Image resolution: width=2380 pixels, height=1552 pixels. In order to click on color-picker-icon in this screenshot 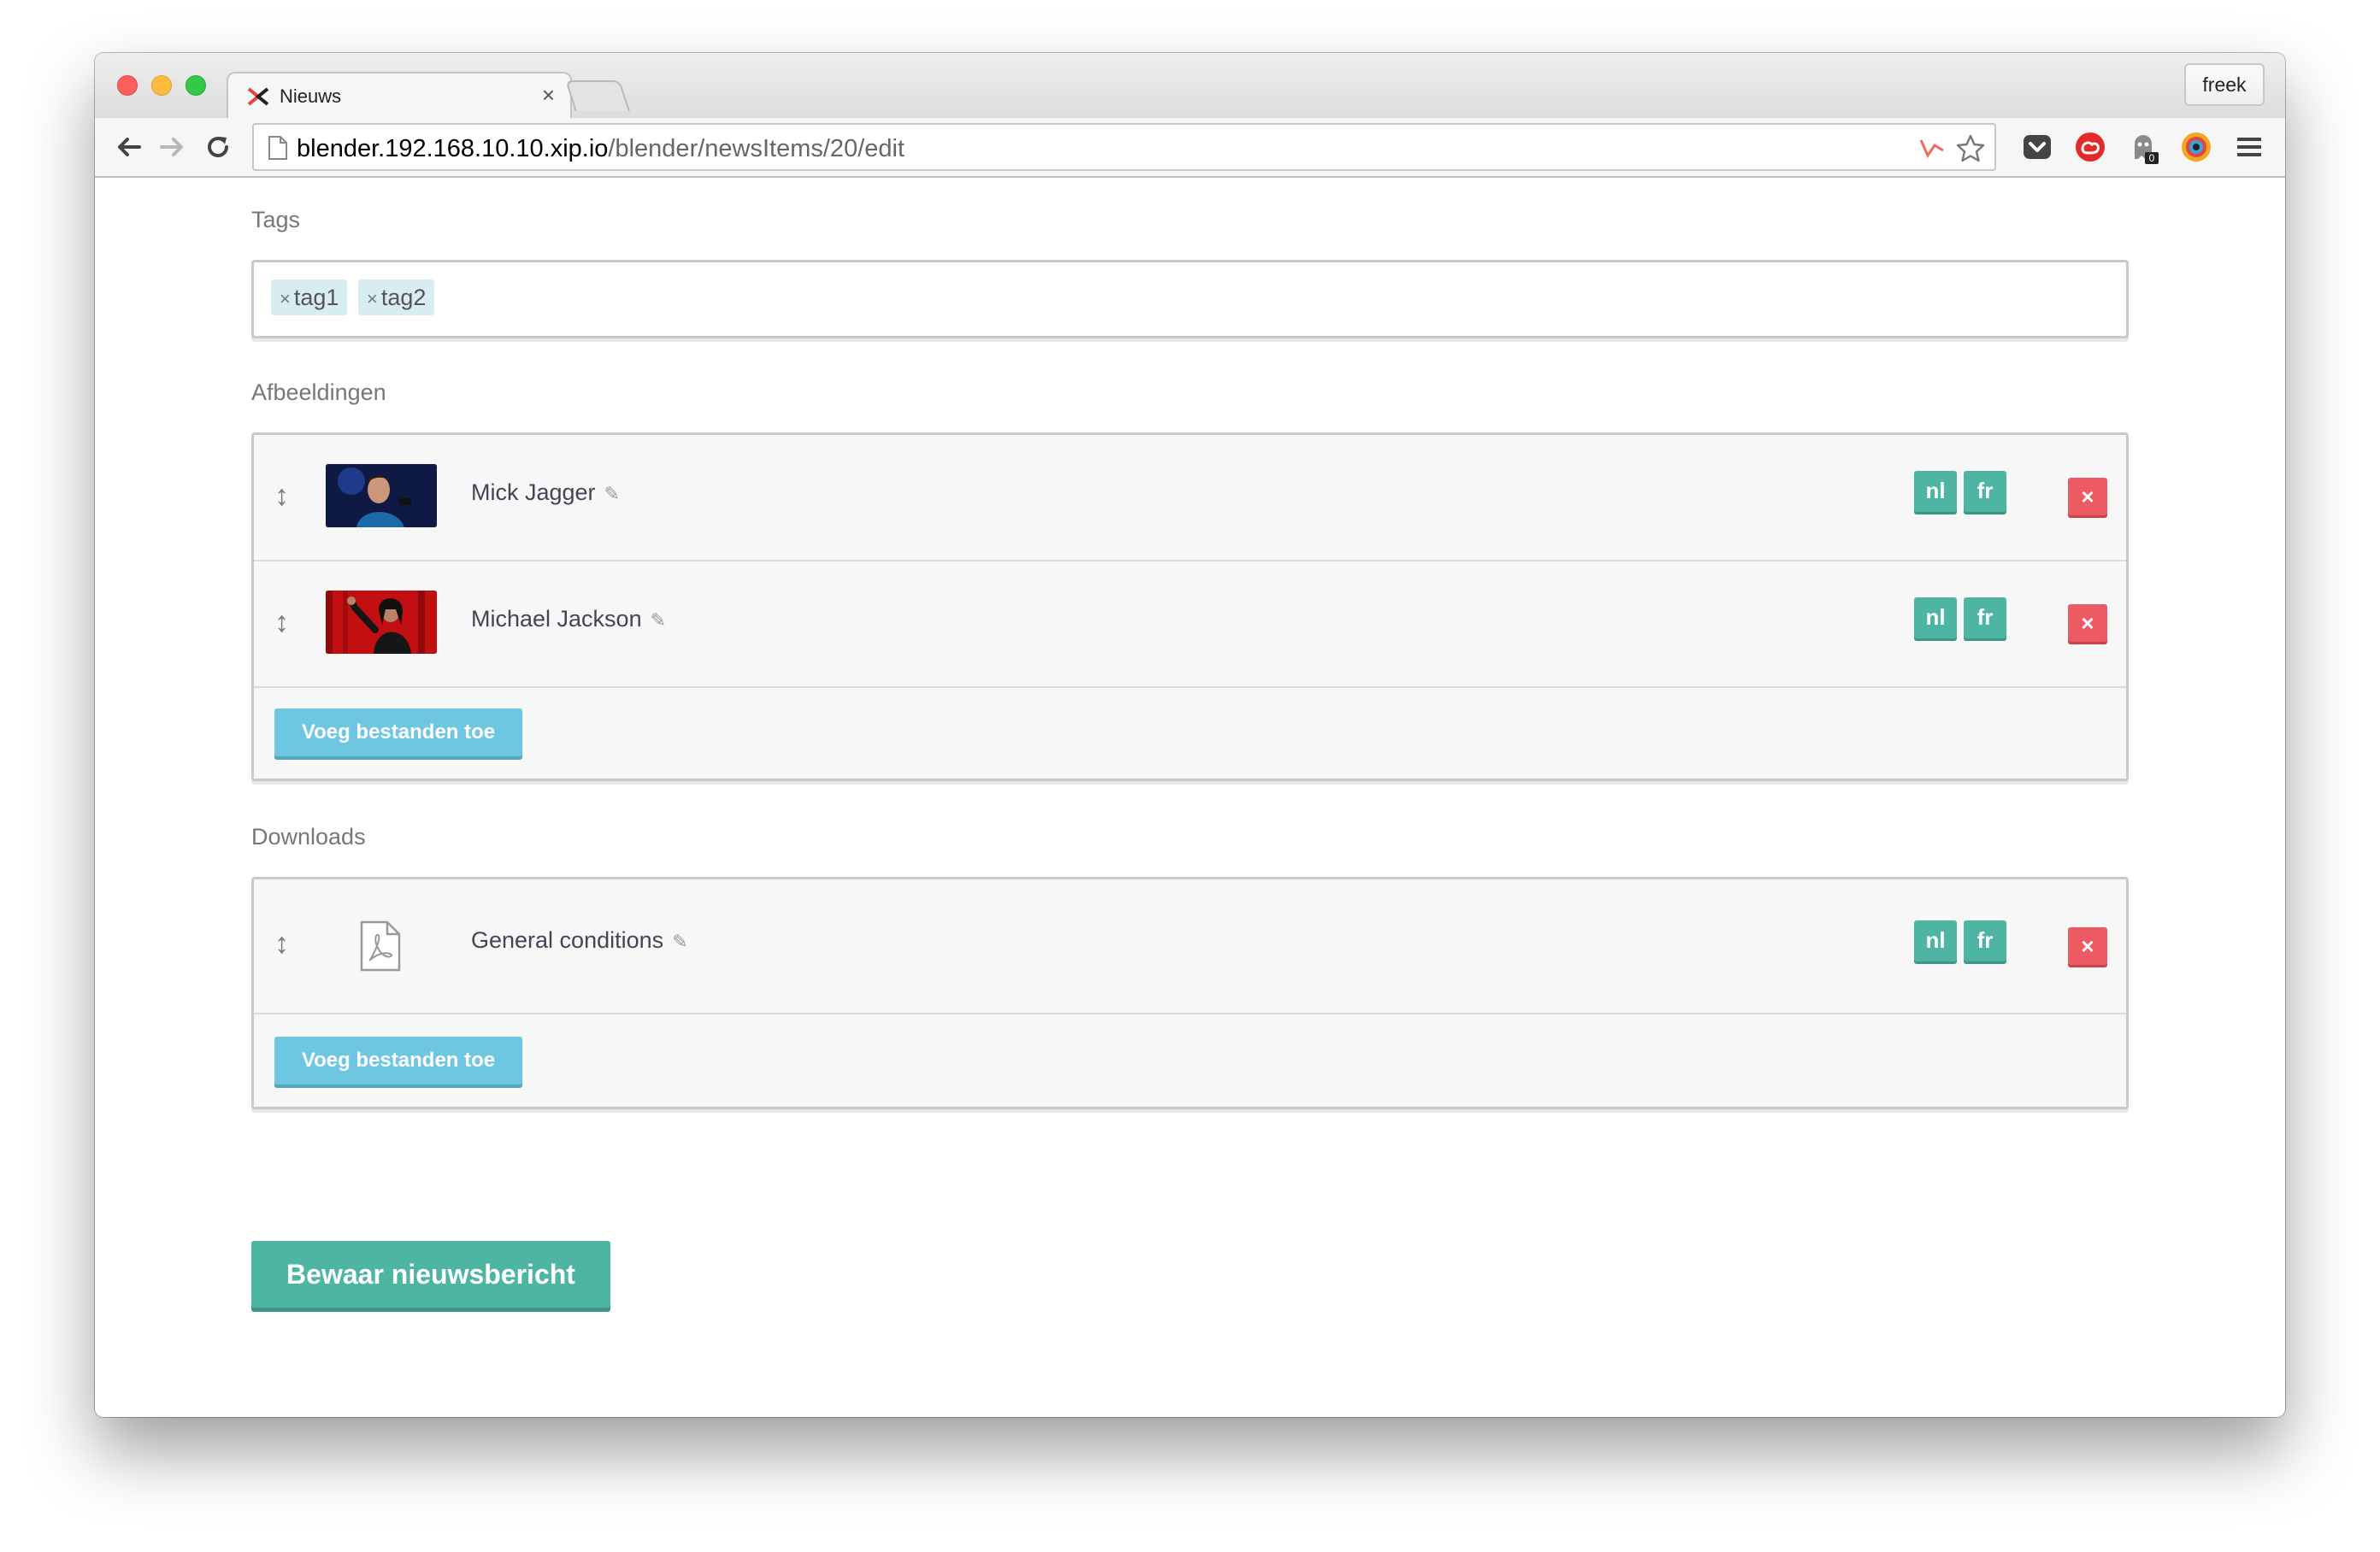, I will do `click(2196, 147)`.